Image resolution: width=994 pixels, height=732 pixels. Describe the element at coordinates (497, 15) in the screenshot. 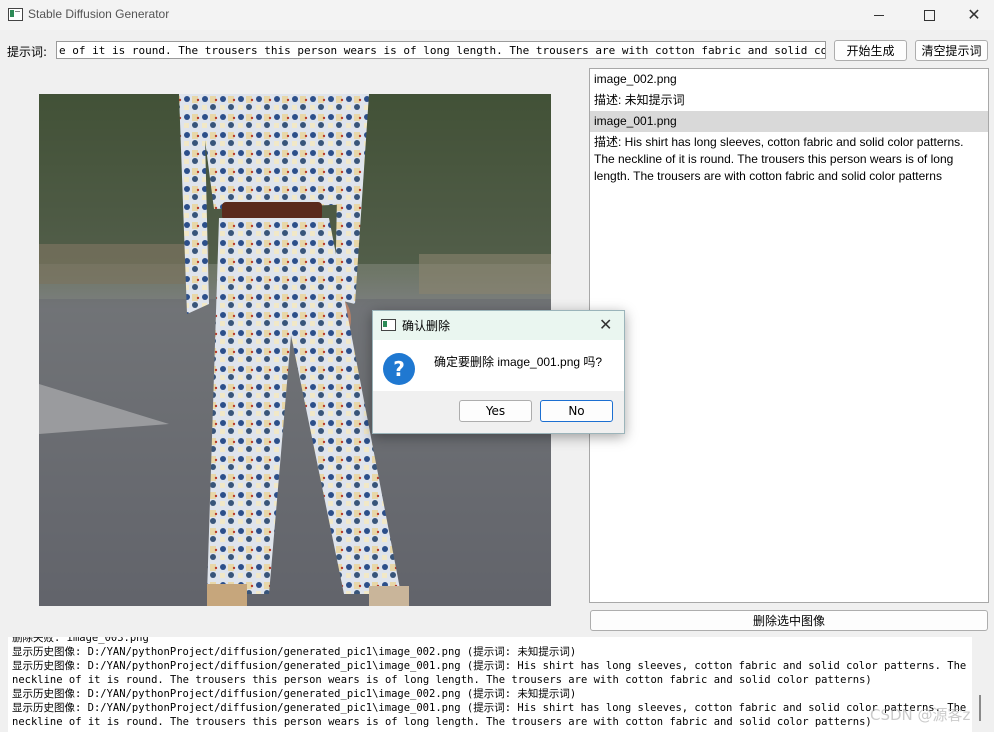

I see `title-bar: Stable Diffusion Generator ✕` at that location.